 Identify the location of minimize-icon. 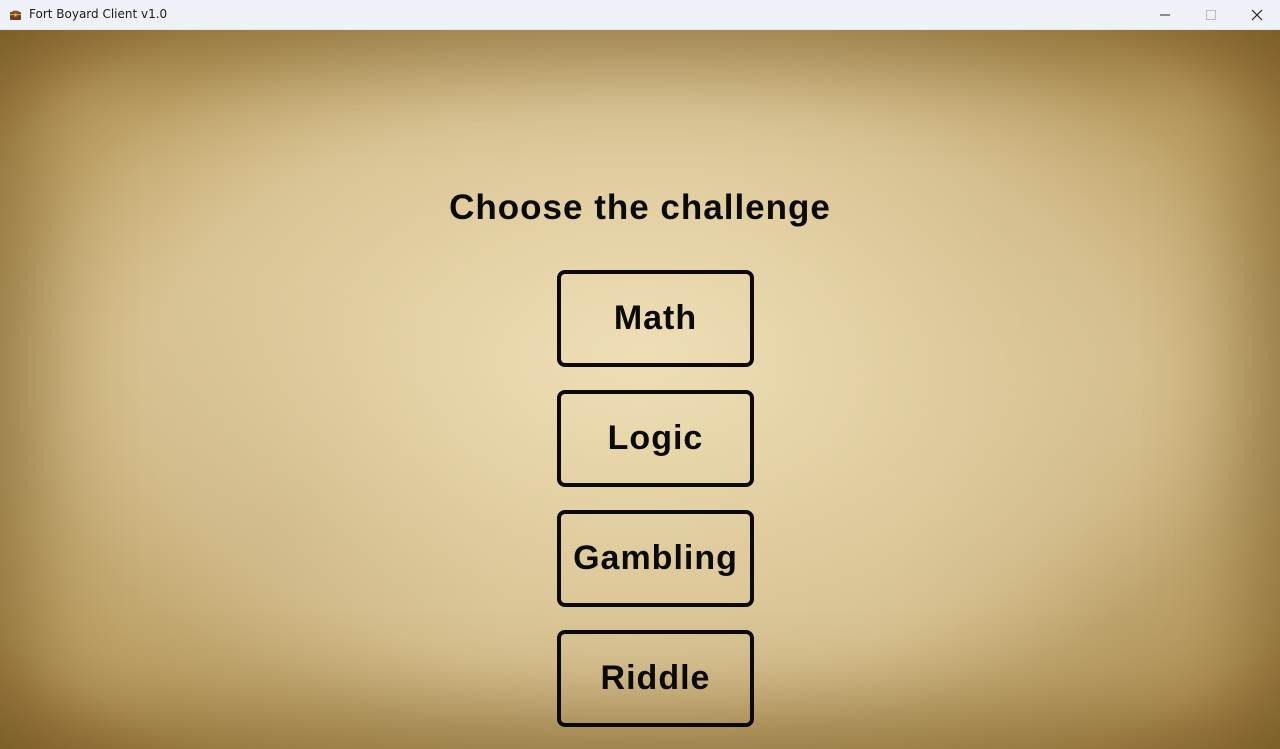
(1165, 15).